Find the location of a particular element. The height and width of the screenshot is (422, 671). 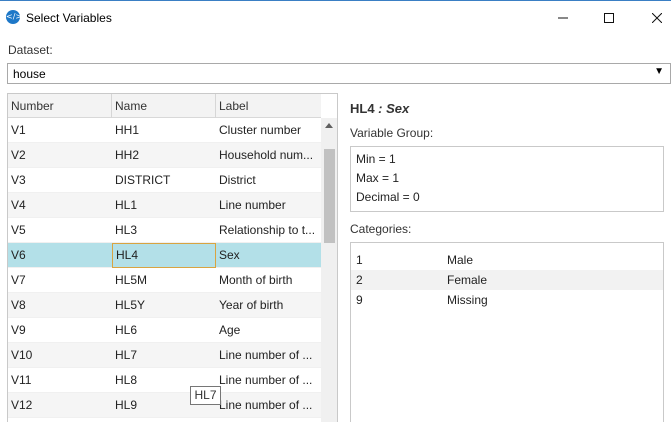

dropdown-arrow-icon: ▼ is located at coordinates (659, 71).